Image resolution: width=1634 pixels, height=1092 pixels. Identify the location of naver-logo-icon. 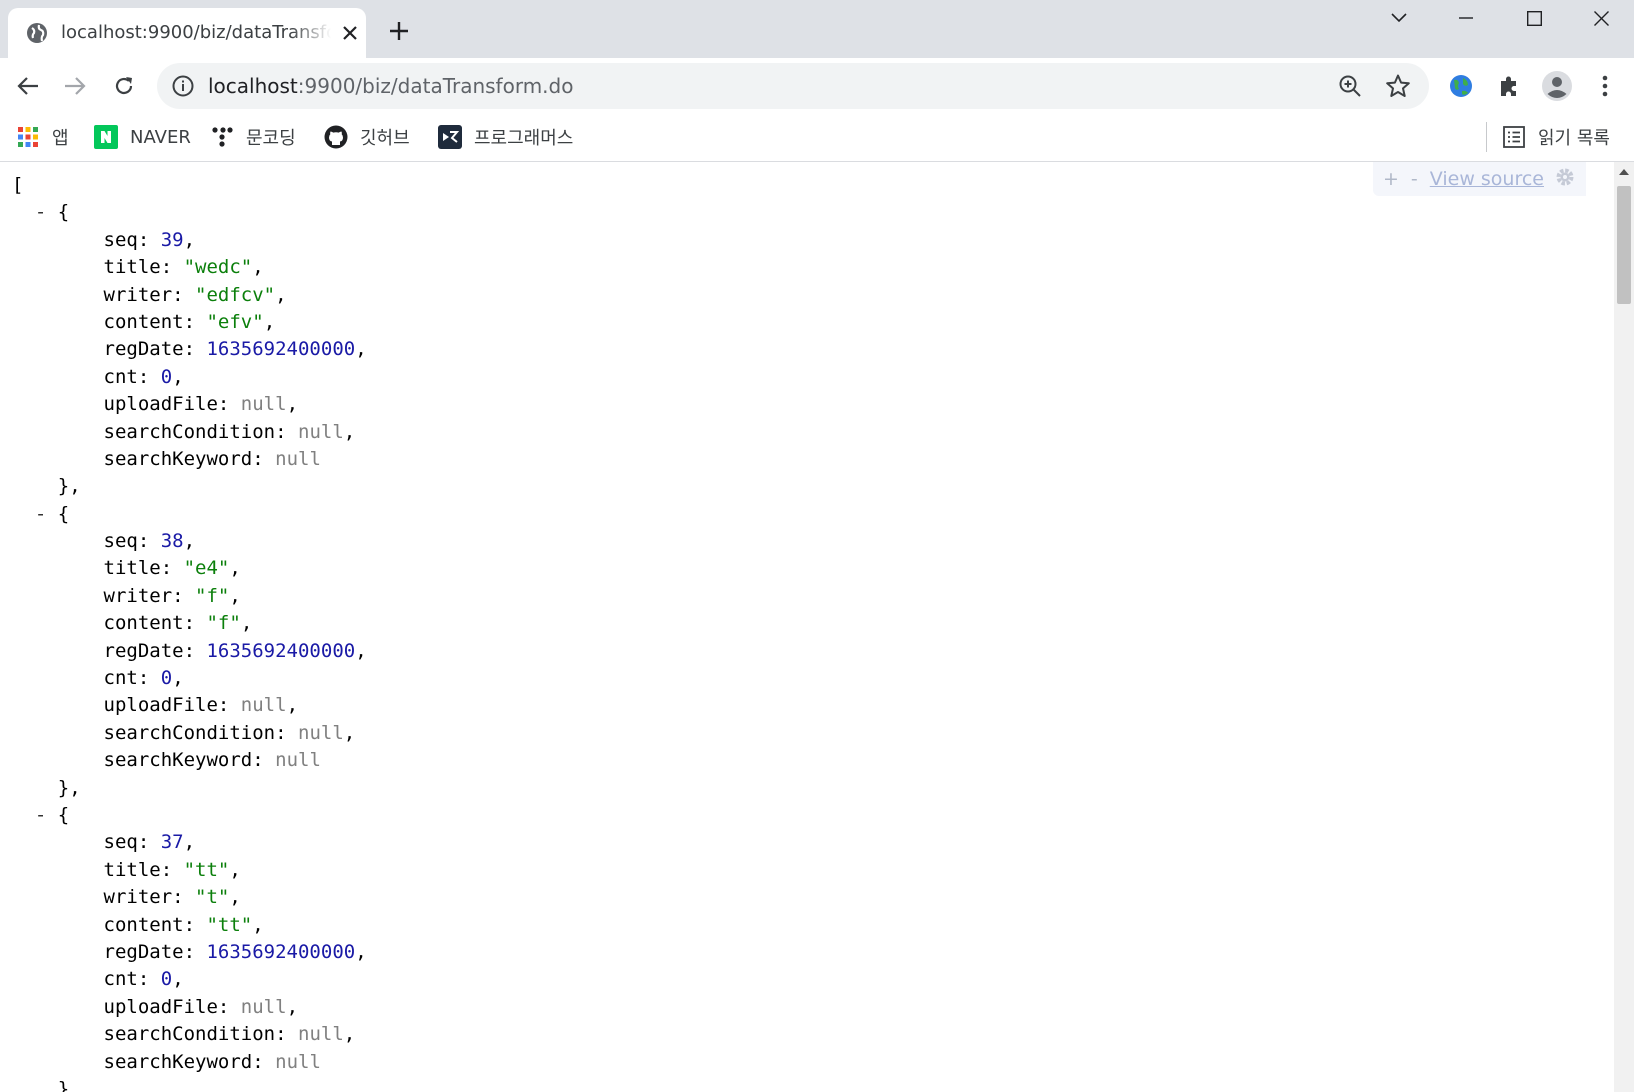
(106, 137).